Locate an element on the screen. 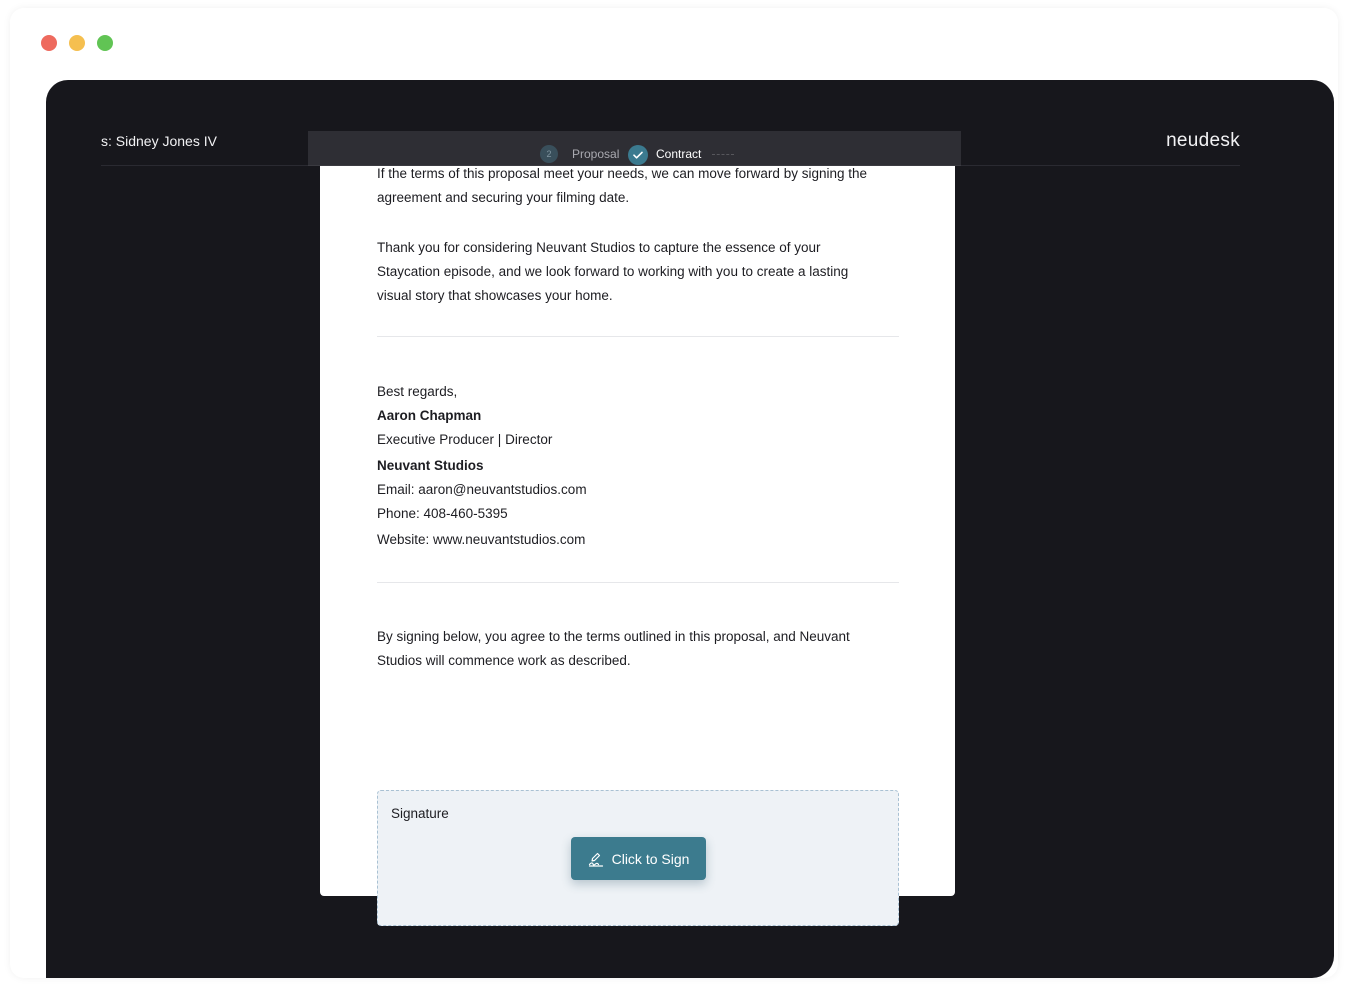 This screenshot has width=1346, height=985. sender-title: Executive Producer | Director is located at coordinates (465, 439).